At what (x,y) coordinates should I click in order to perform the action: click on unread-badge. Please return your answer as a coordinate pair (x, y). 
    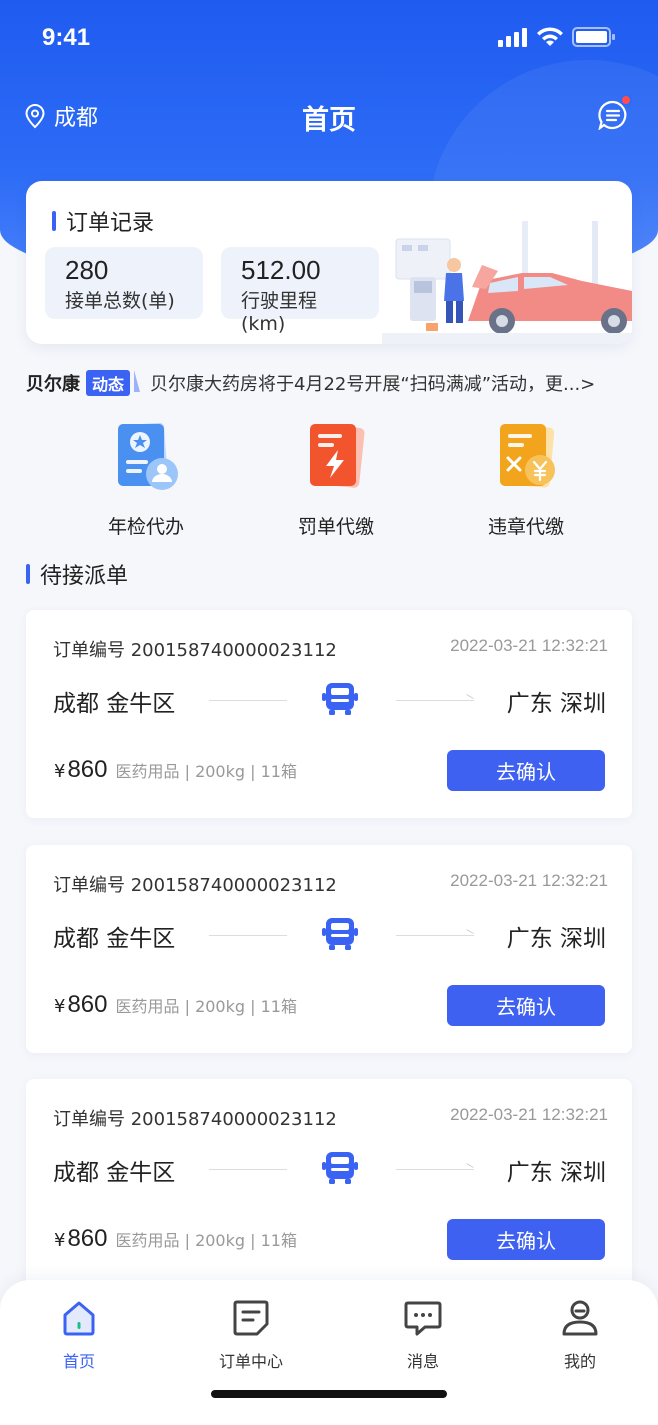
    Looking at the image, I should click on (626, 100).